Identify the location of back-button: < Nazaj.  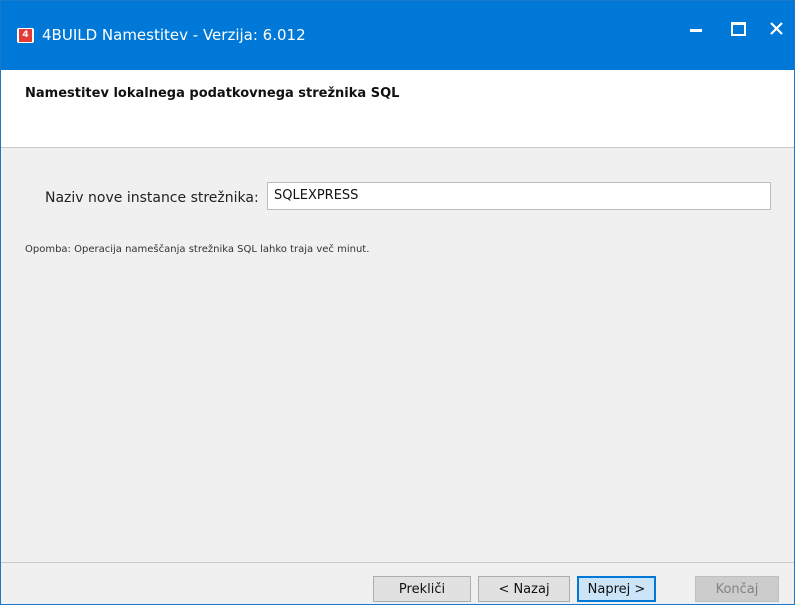
(524, 589).